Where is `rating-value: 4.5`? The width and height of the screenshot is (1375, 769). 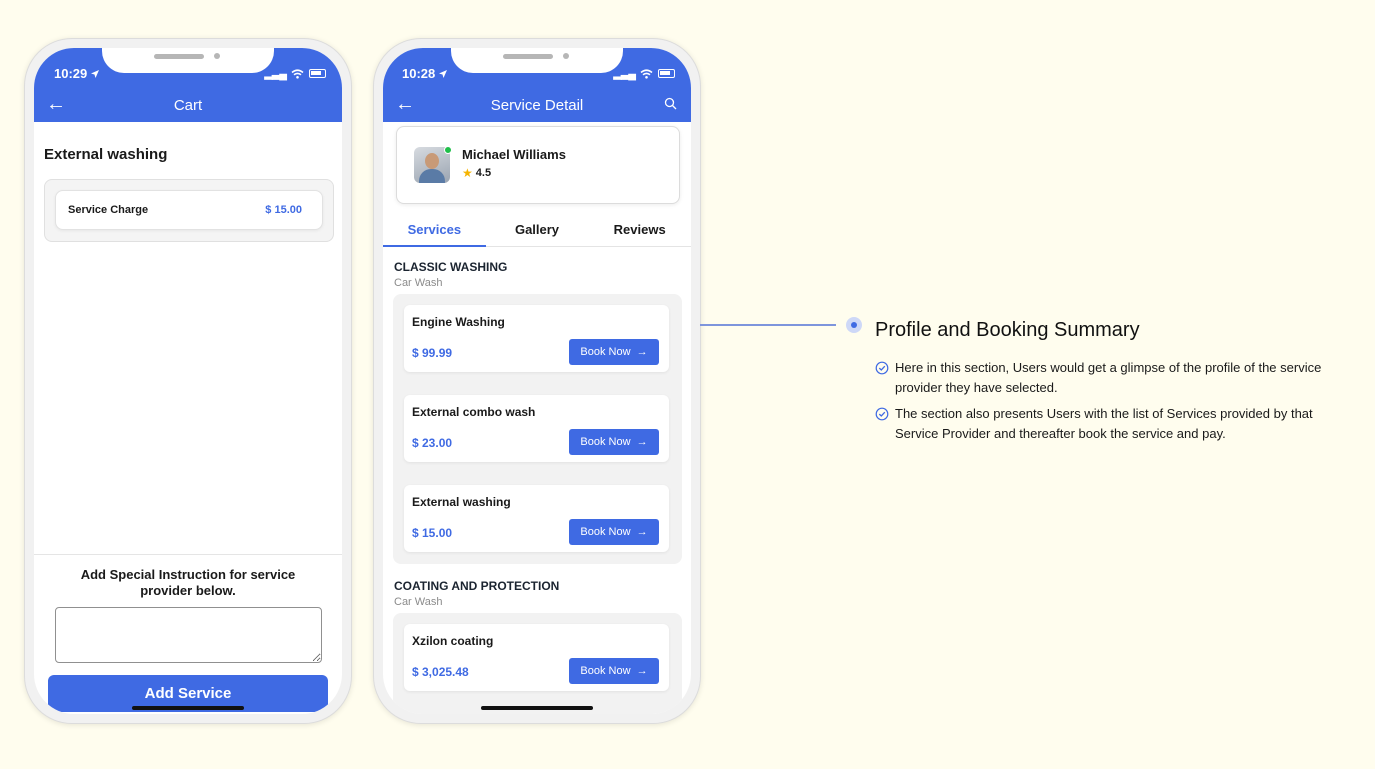 rating-value: 4.5 is located at coordinates (483, 173).